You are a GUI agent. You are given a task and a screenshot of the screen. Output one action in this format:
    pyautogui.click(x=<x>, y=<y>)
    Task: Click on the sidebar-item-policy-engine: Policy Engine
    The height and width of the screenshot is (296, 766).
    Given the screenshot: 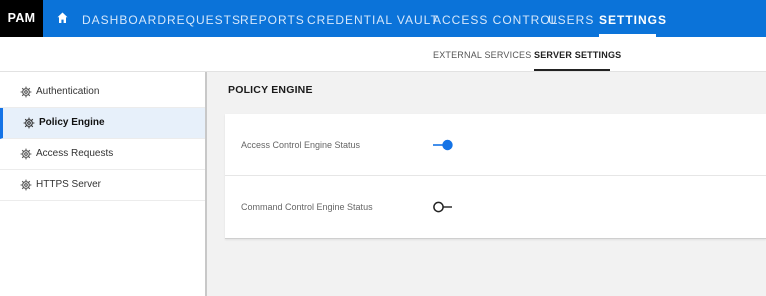 What is the action you would take?
    pyautogui.click(x=102, y=123)
    